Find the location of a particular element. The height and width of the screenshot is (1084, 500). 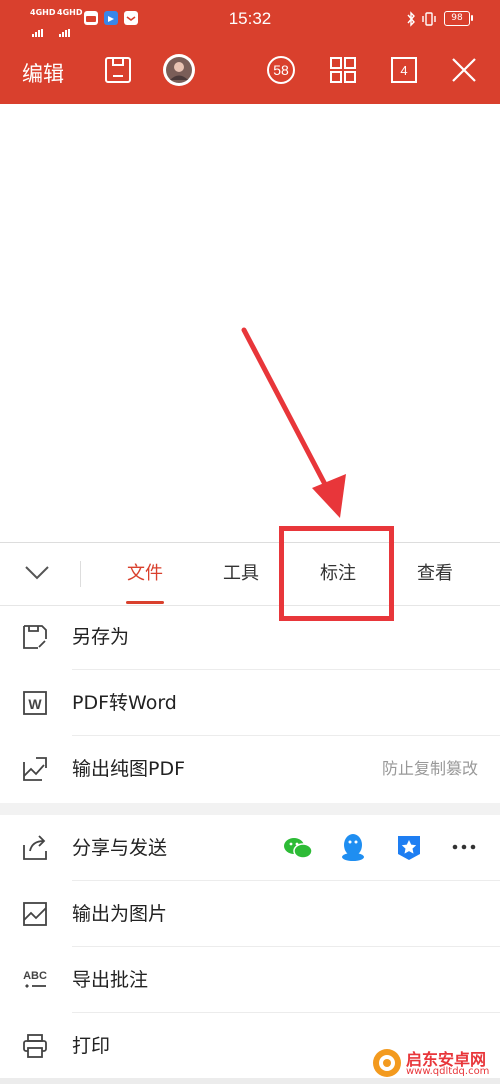

share-icon is located at coordinates (35, 848).